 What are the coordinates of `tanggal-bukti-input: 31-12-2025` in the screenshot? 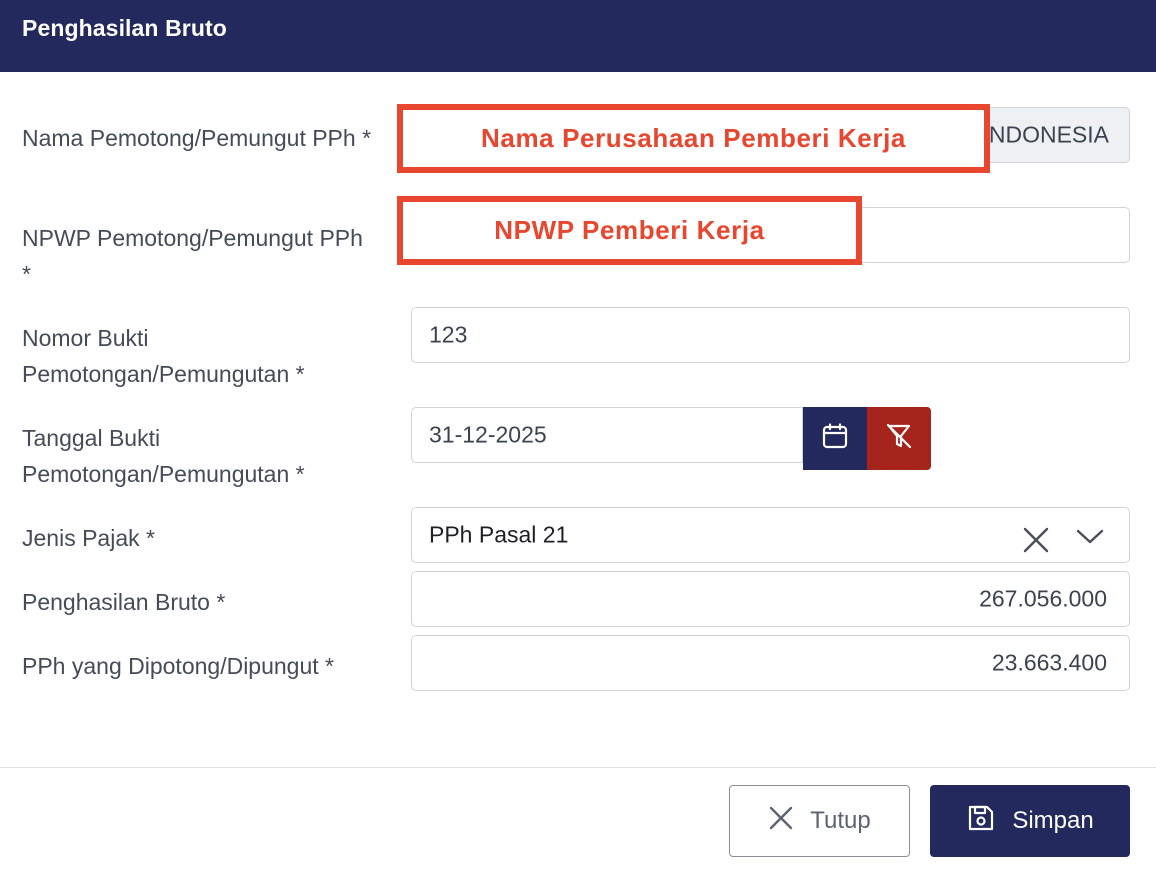 It's located at (607, 435).